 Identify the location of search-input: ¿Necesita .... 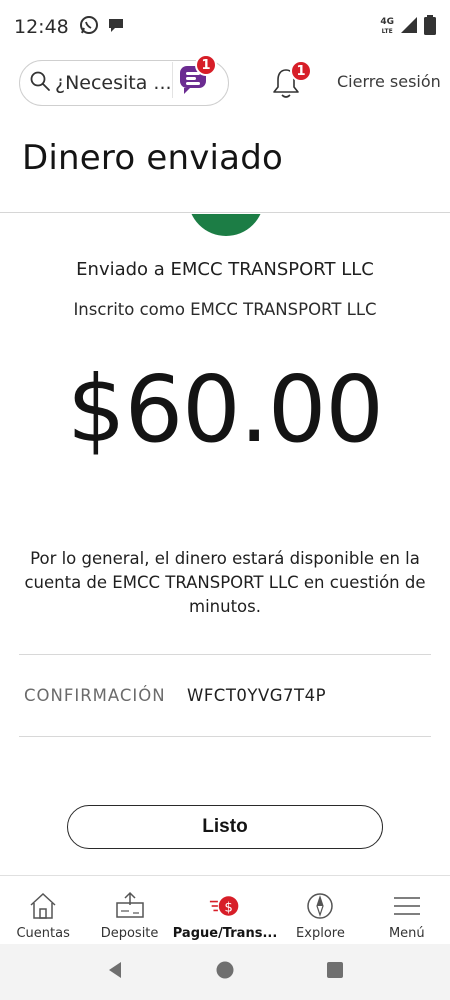
(113, 83).